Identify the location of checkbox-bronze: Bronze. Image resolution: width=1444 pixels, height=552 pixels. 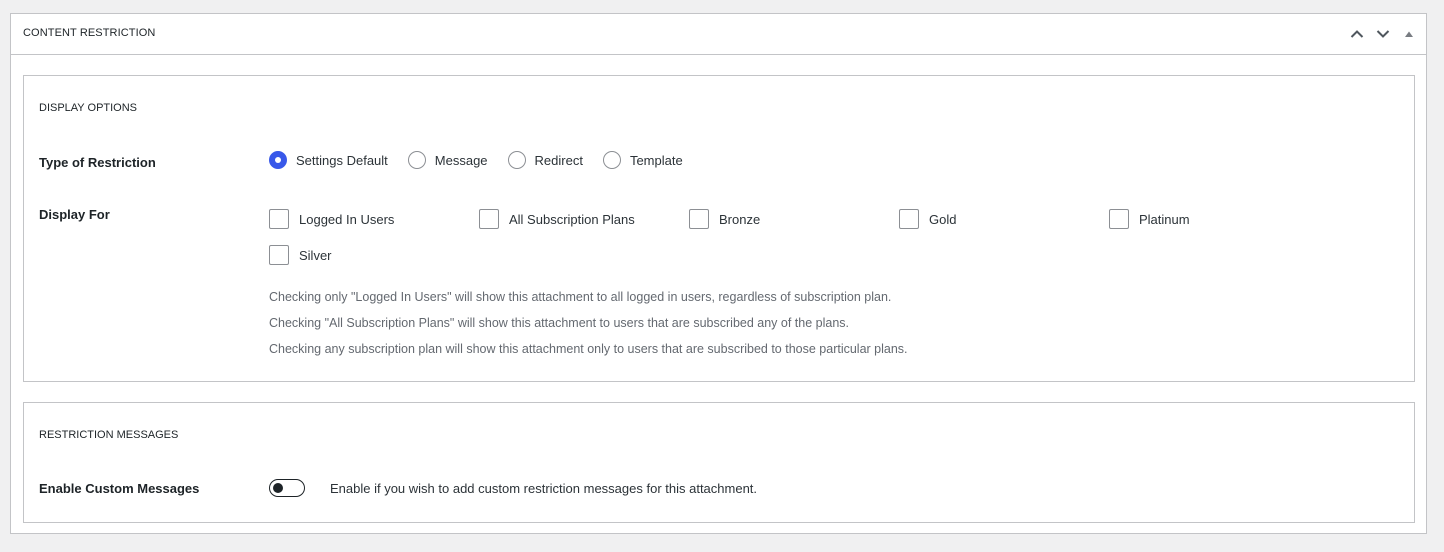
(724, 219).